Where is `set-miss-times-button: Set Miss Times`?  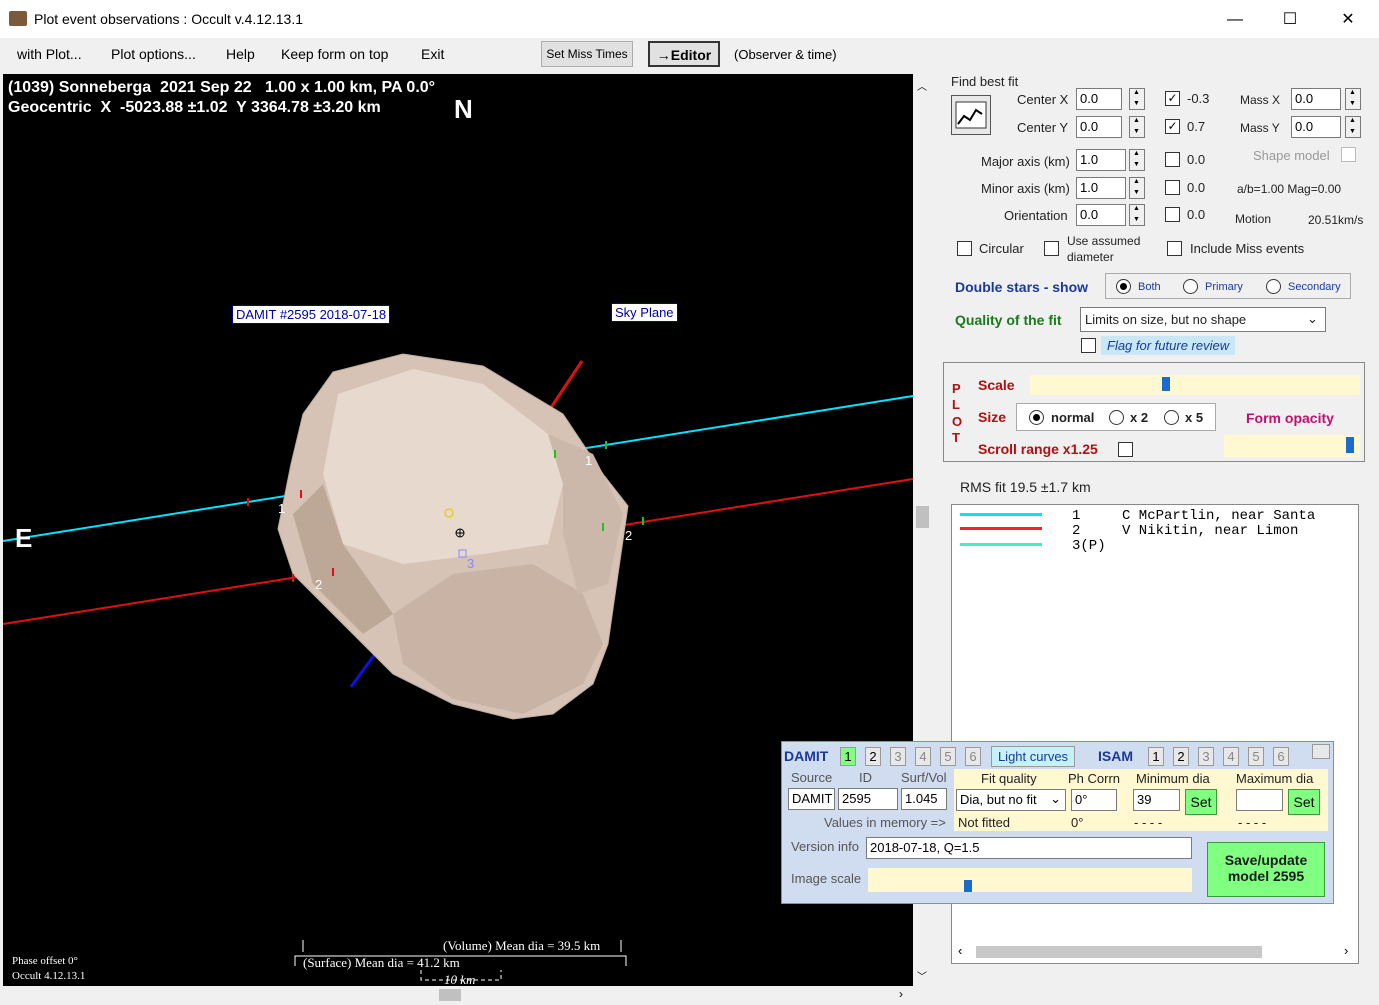
set-miss-times-button: Set Miss Times is located at coordinates (587, 54).